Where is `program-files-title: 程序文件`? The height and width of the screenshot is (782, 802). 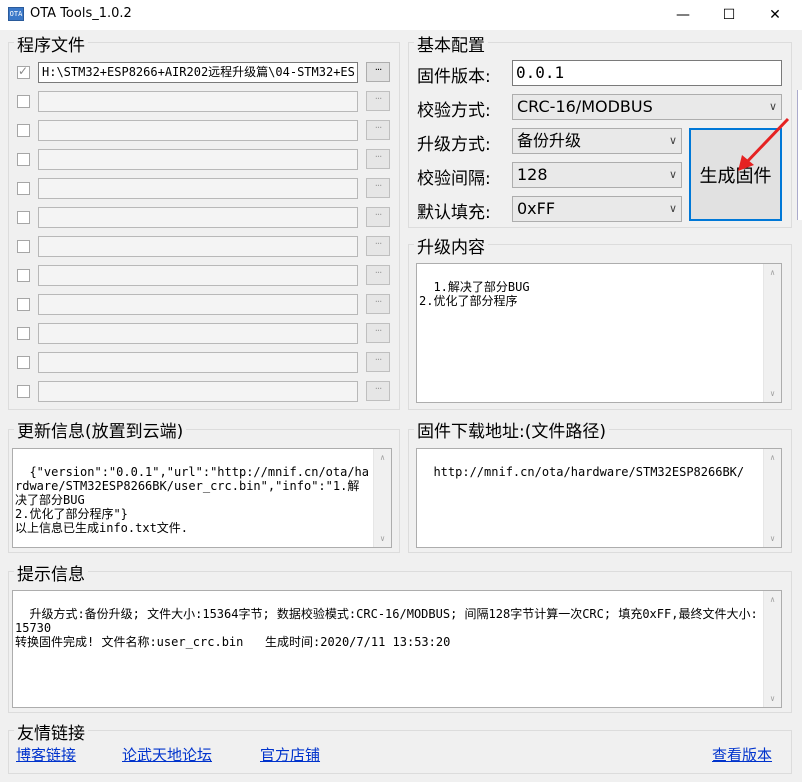
program-files-title: 程序文件 is located at coordinates (51, 43).